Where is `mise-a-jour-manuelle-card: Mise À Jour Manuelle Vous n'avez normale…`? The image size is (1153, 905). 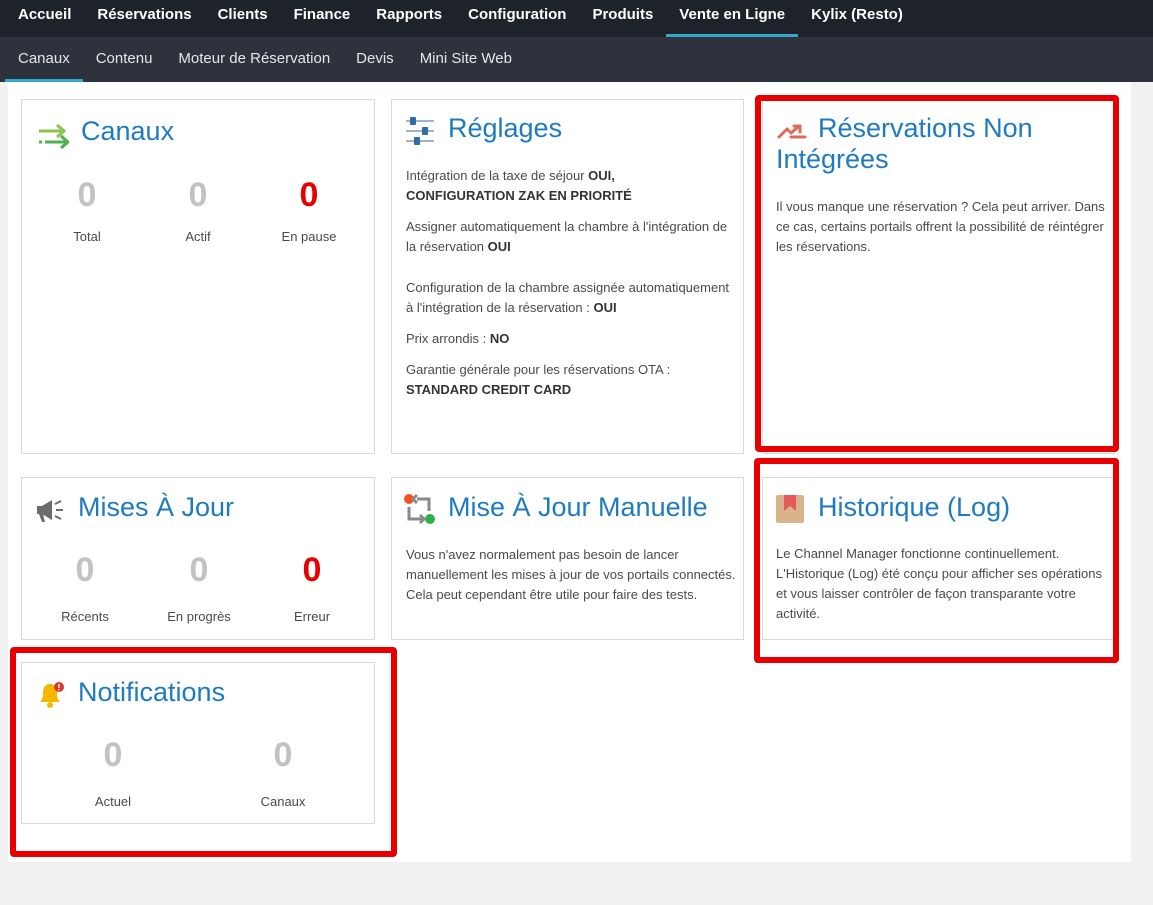 mise-a-jour-manuelle-card: Mise À Jour Manuelle Vous n'avez normale… is located at coordinates (567, 558).